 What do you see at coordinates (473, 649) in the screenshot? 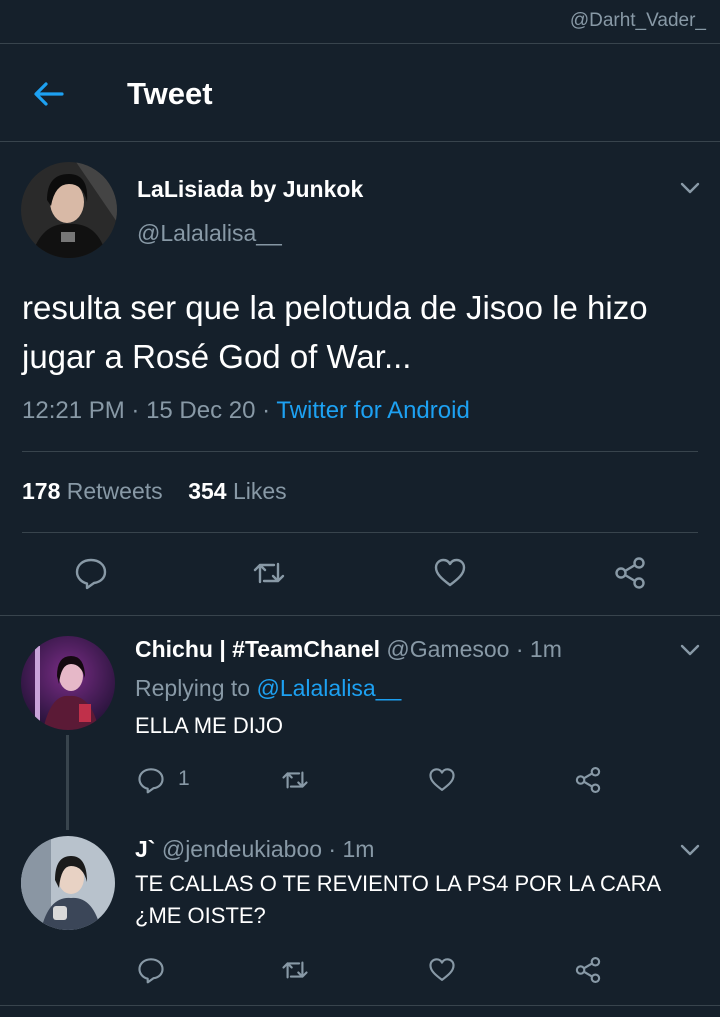
I see `reply-handle-time: @Gamesoo · 1m` at bounding box center [473, 649].